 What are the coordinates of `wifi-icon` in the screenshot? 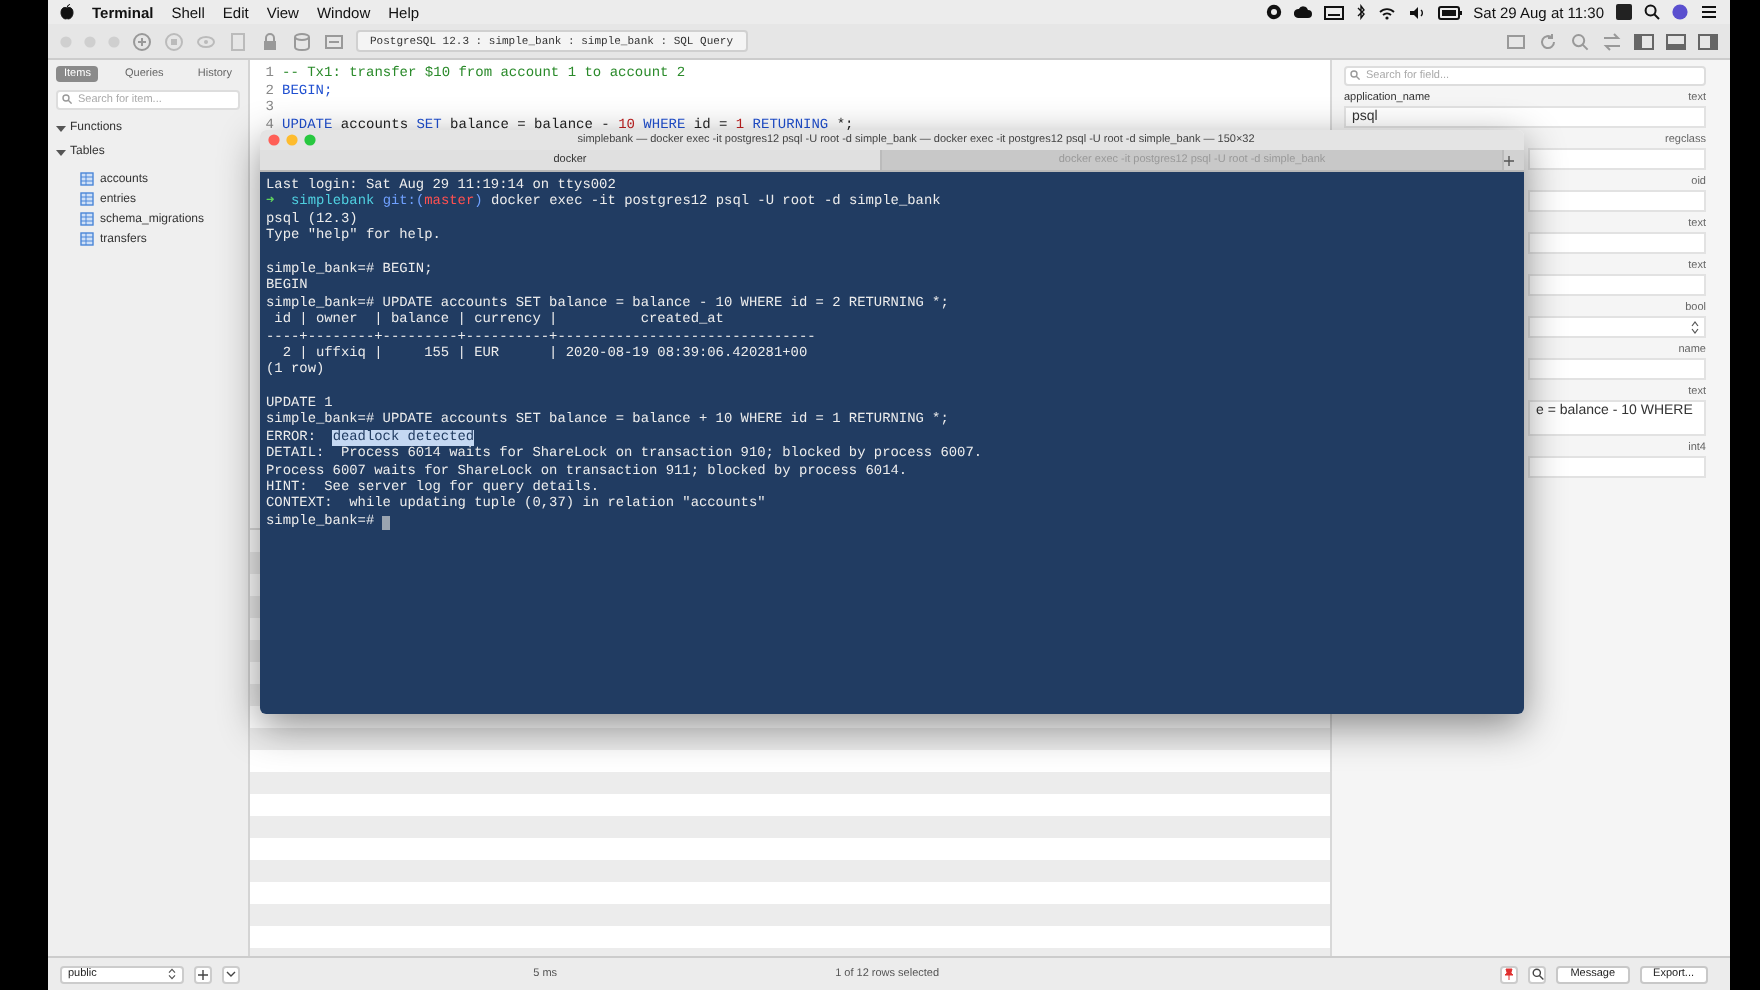 It's located at (1386, 12).